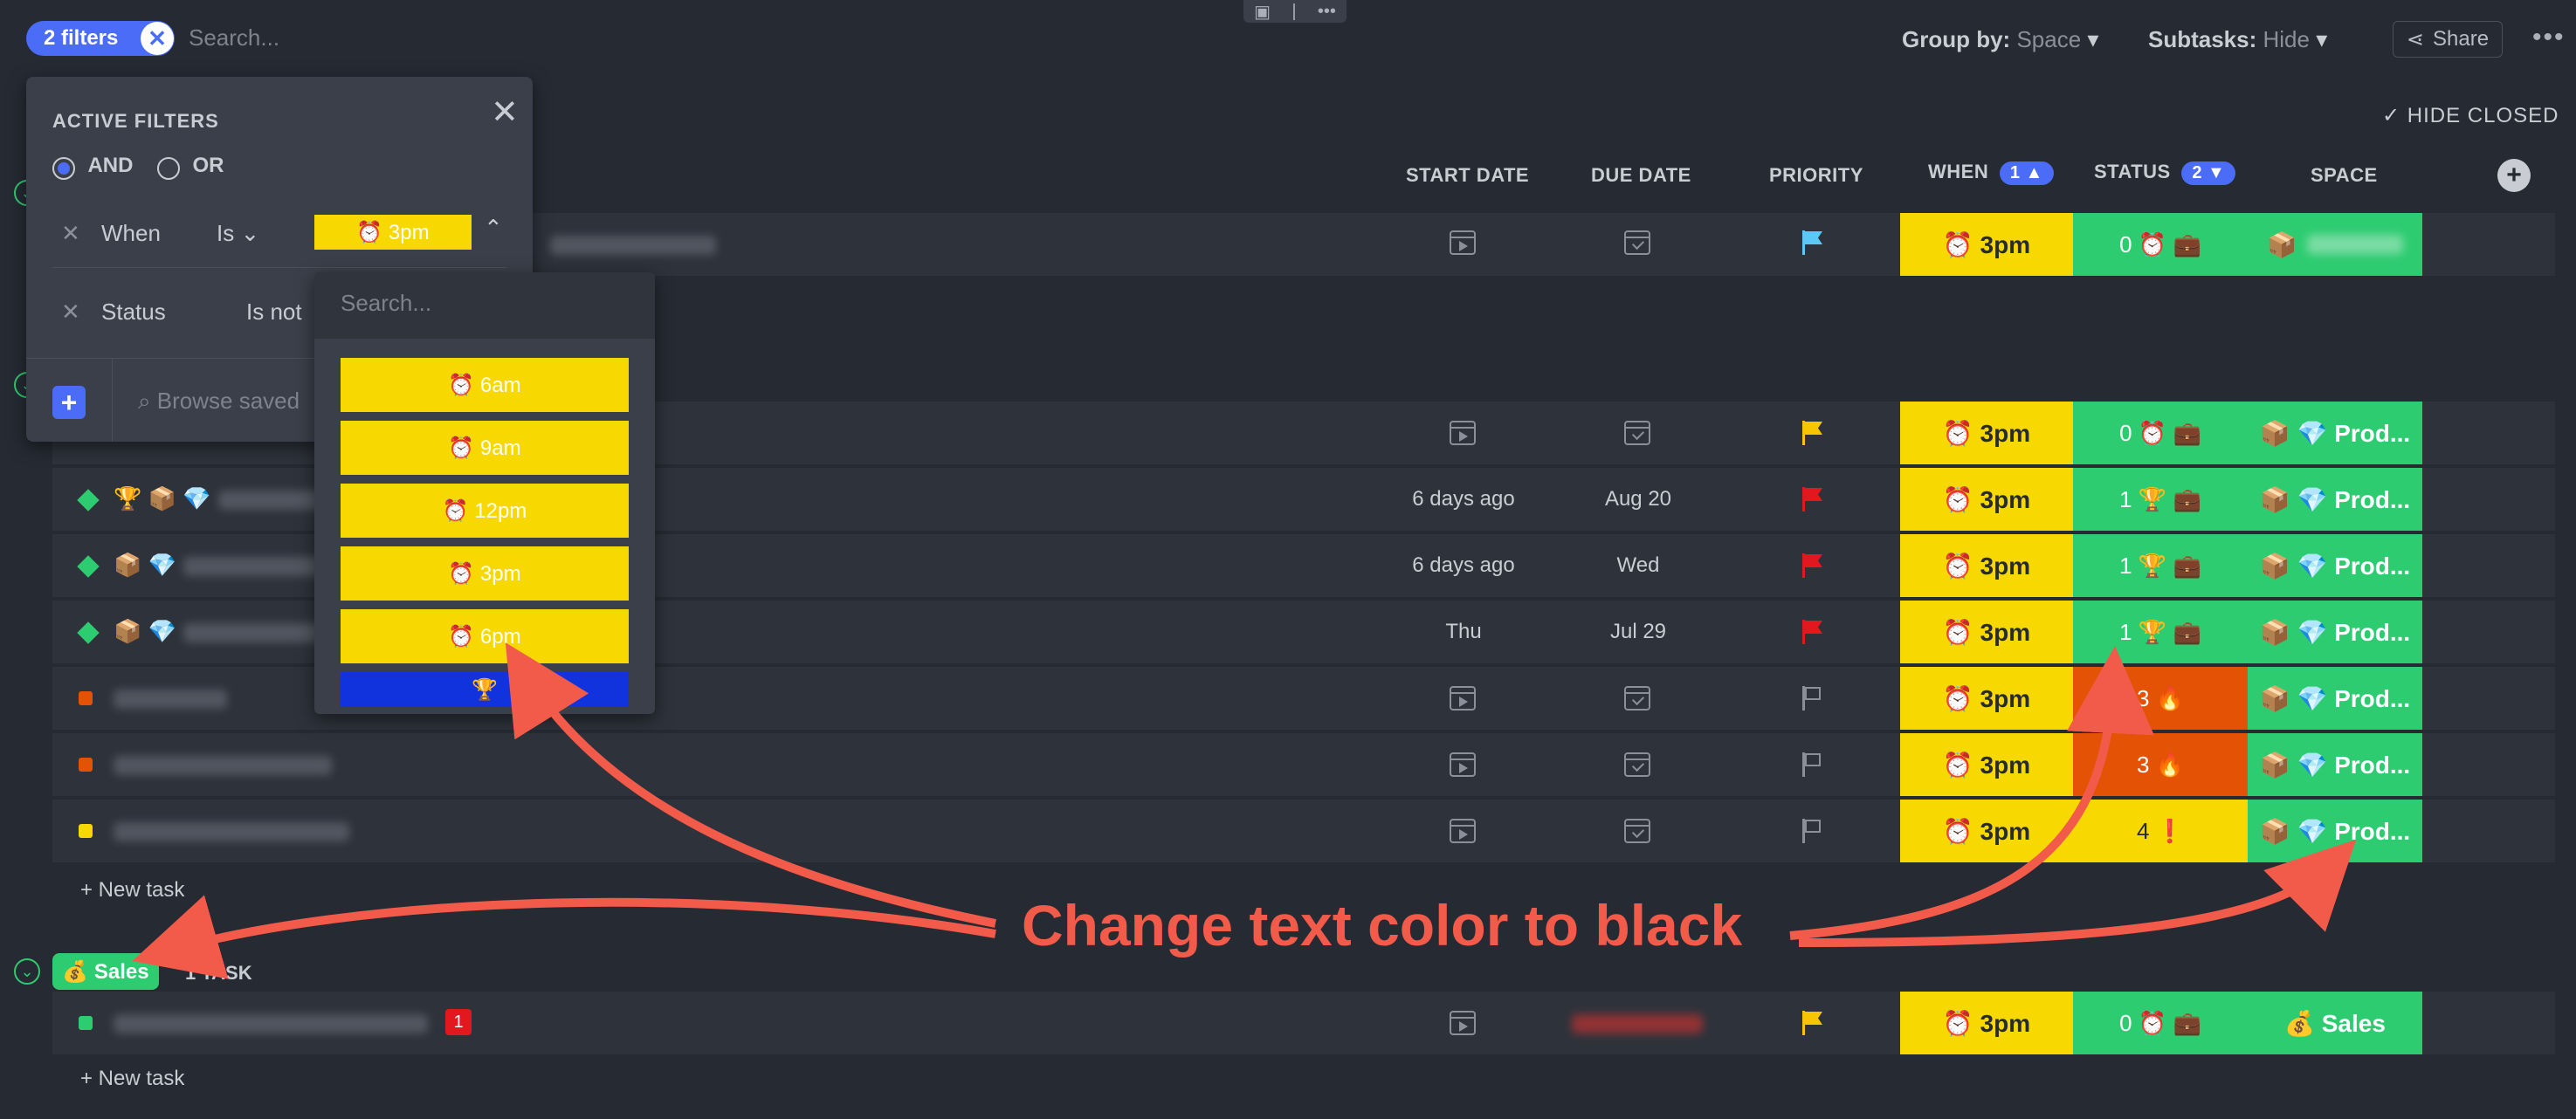 The height and width of the screenshot is (1119, 2576). I want to click on arrow-to-space, so click(2077, 893).